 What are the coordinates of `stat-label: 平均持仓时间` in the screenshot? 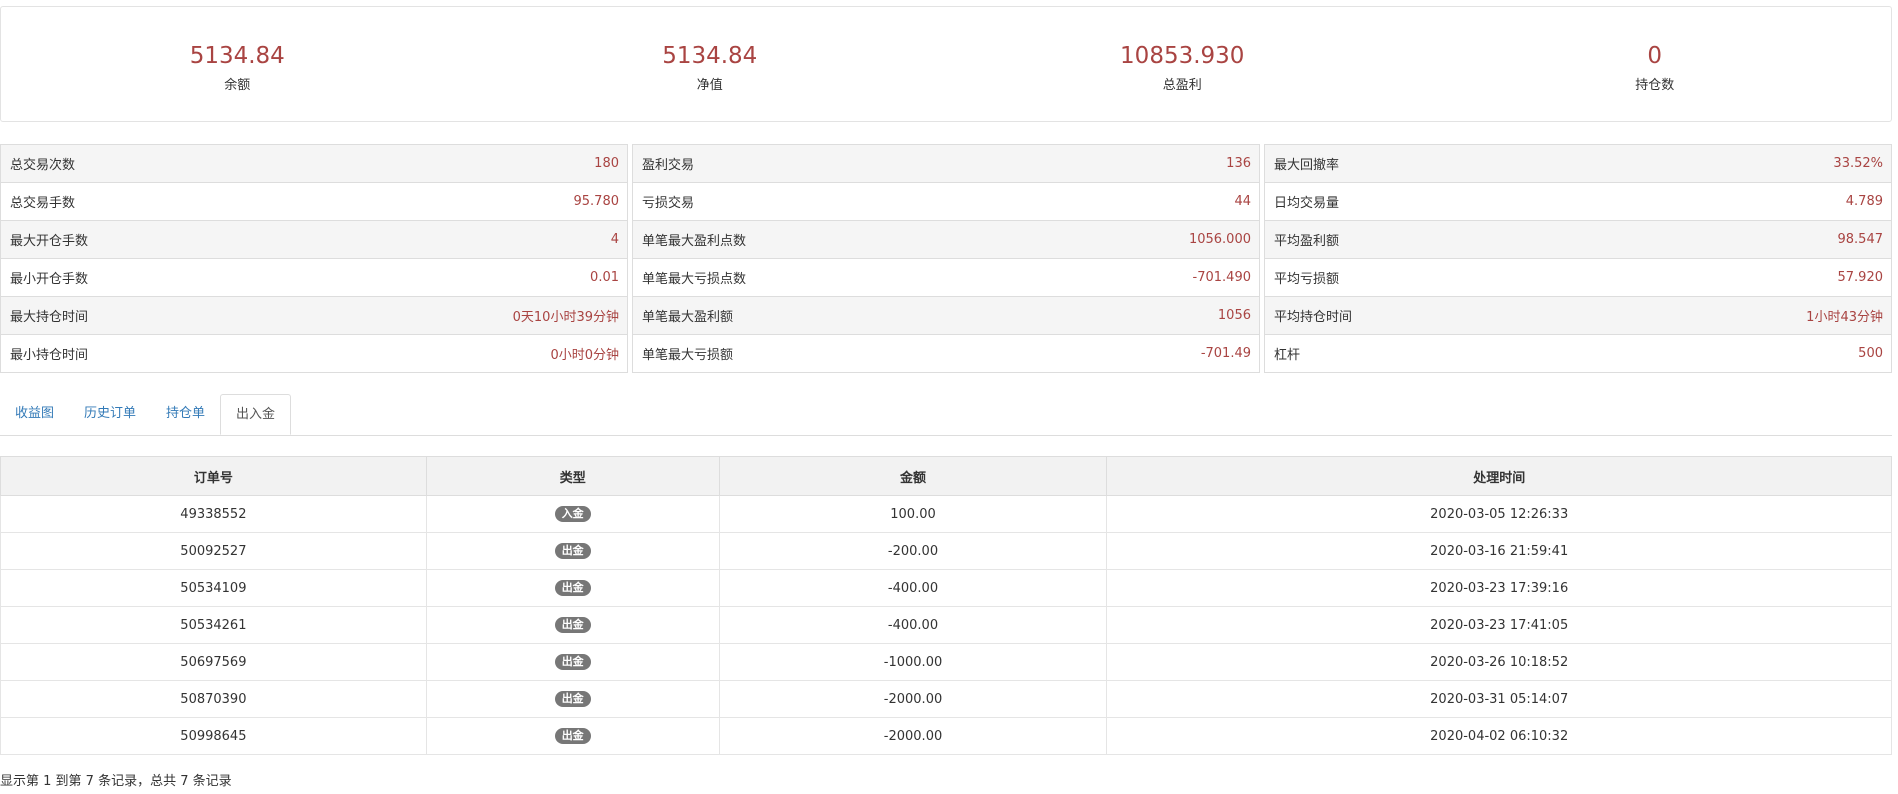 It's located at (1313, 317).